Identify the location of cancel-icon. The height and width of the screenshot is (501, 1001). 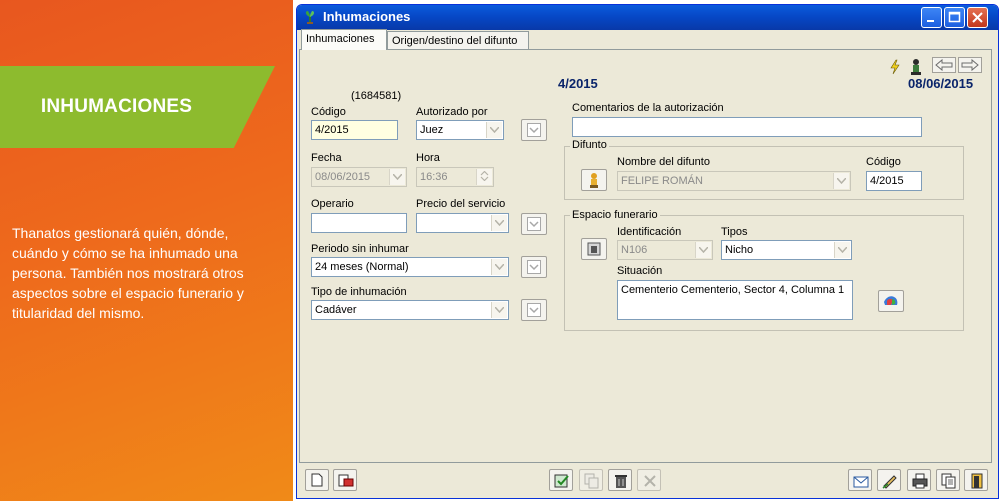
(650, 481).